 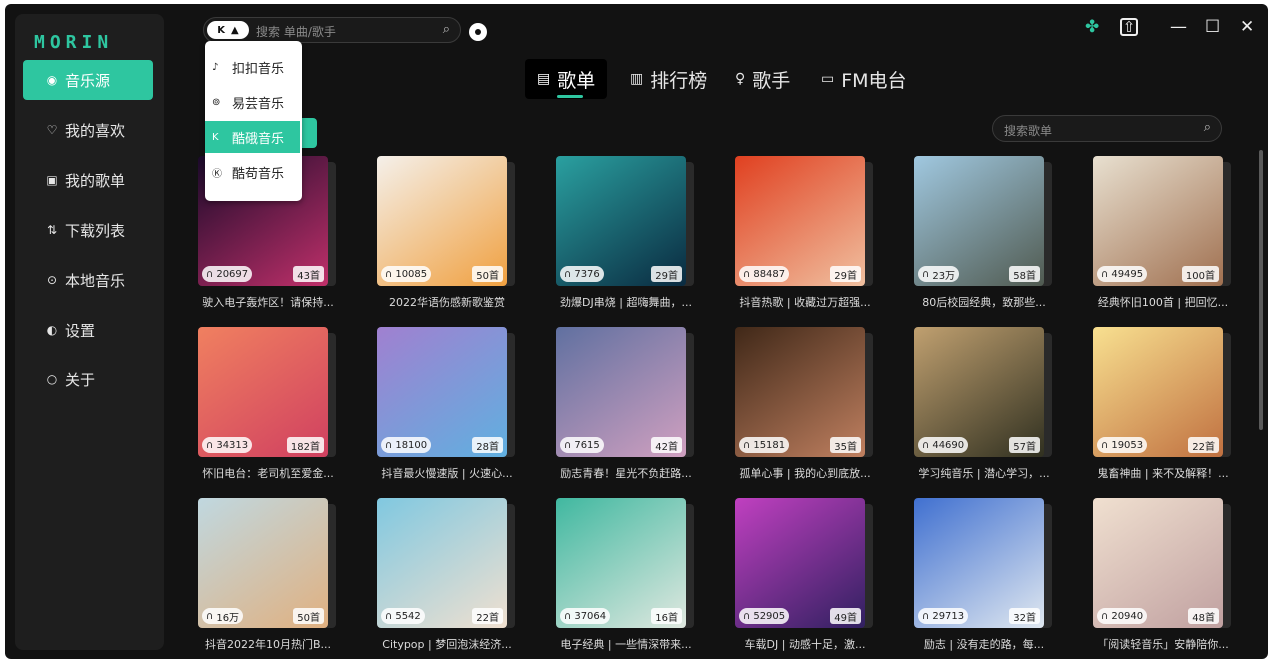 What do you see at coordinates (88, 379) in the screenshot?
I see `sidebar-item-6: ○ 关于` at bounding box center [88, 379].